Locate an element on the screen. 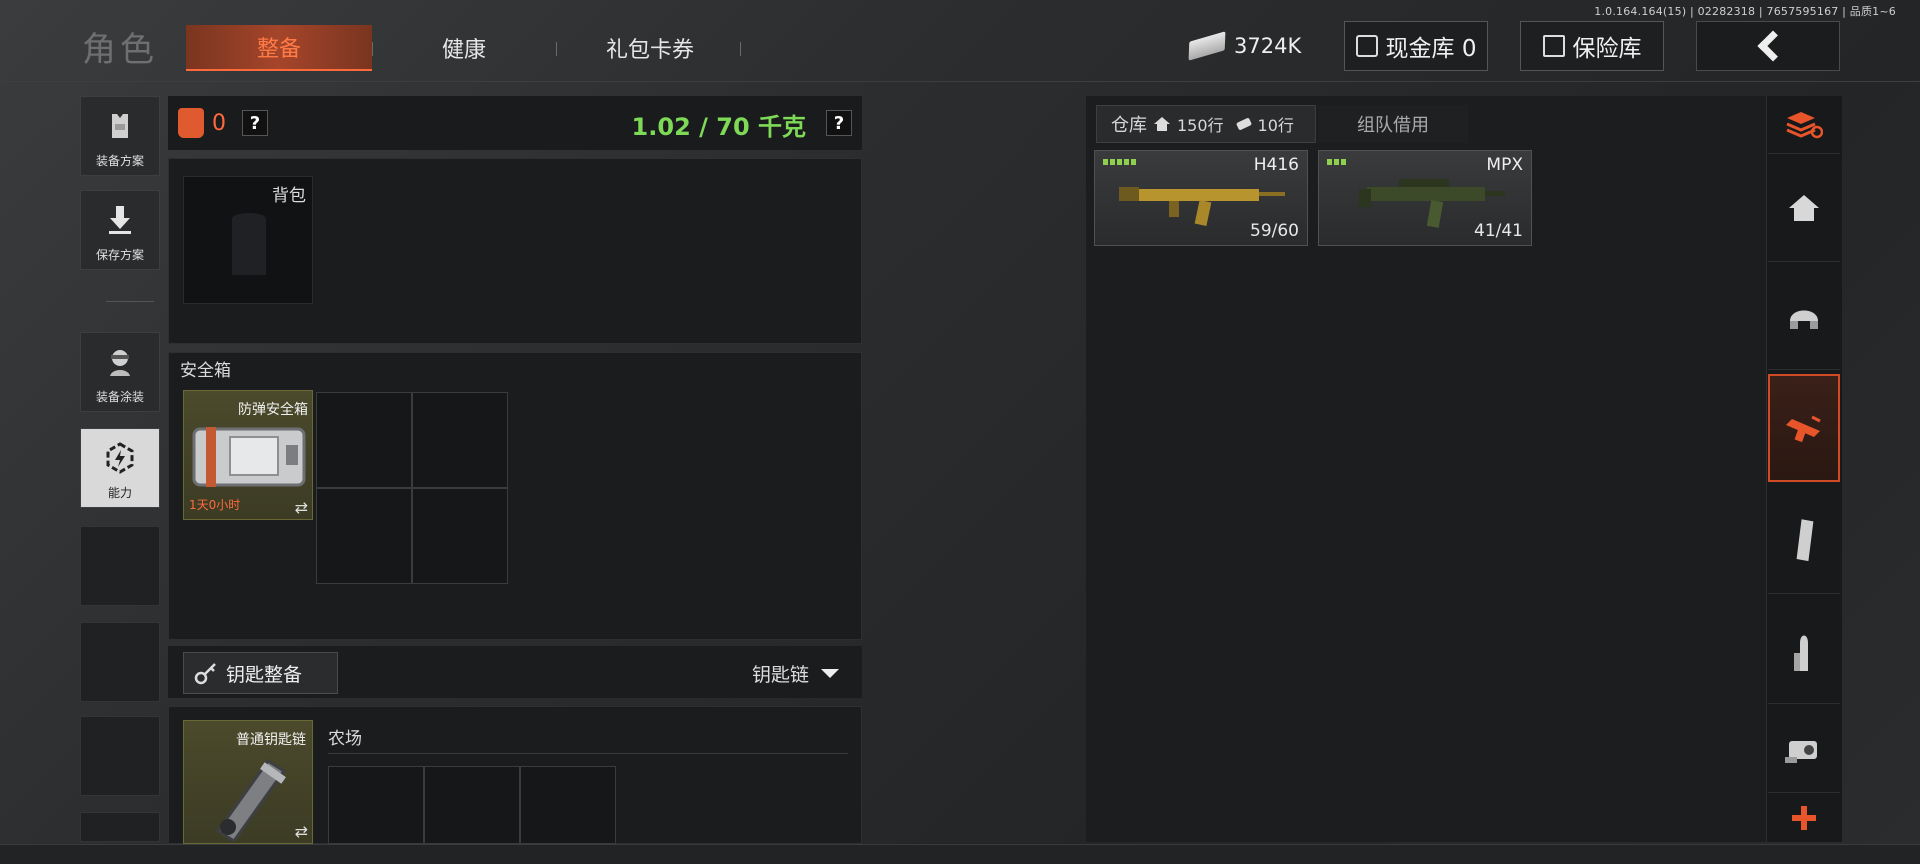 The image size is (1920, 864). page-title: 角色 is located at coordinates (120, 50).